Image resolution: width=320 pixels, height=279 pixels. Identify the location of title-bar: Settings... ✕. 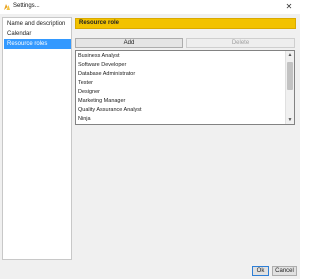
(150, 7).